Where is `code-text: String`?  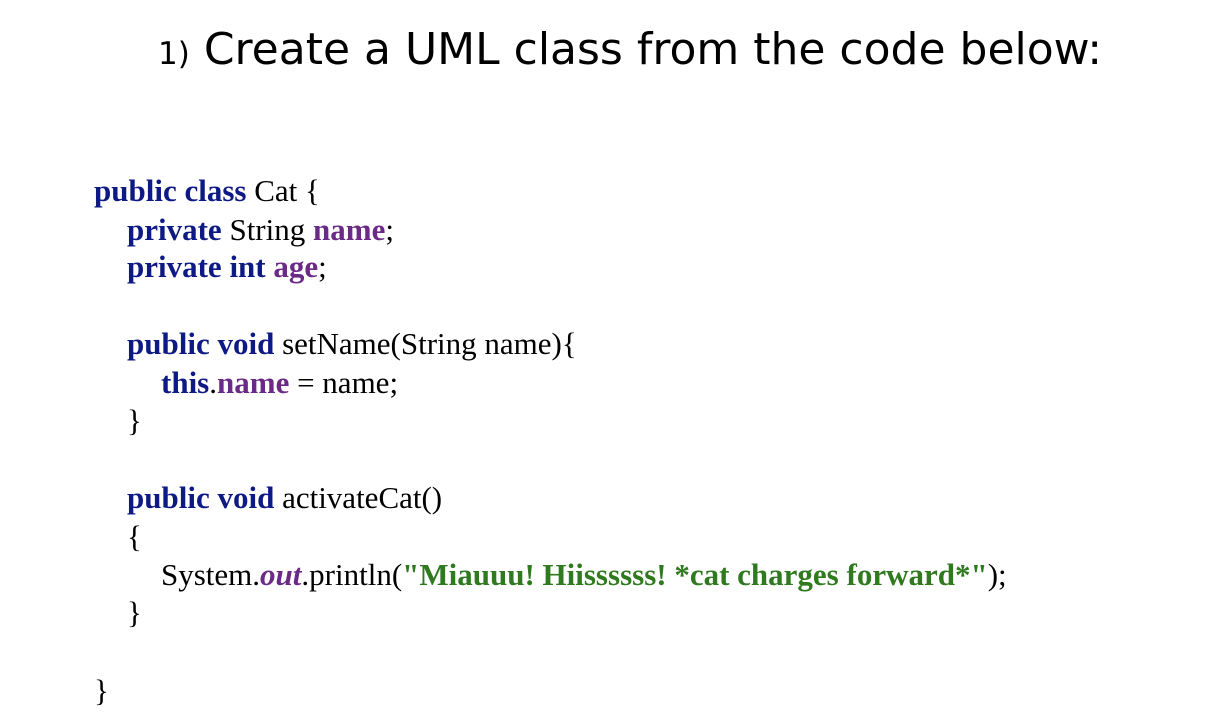
code-text: String is located at coordinates (267, 229).